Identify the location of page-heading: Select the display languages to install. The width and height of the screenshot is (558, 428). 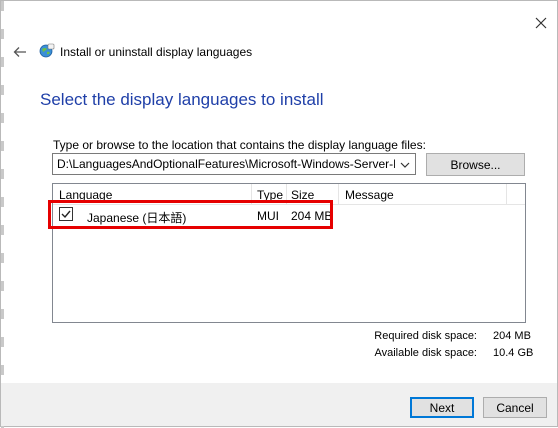
(182, 99).